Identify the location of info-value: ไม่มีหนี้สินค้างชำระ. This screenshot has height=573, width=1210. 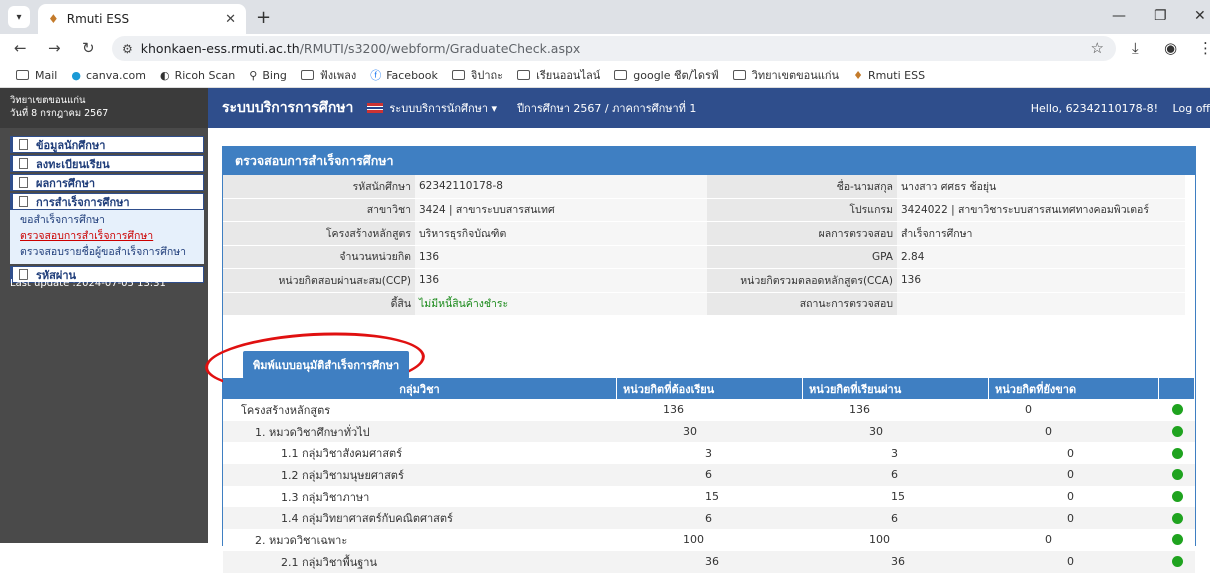
(561, 303).